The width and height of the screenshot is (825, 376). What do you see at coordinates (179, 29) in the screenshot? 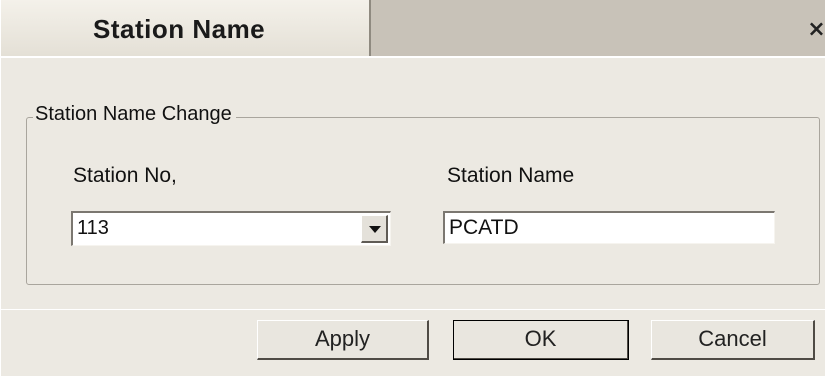
I see `dialog-title: Station Name` at bounding box center [179, 29].